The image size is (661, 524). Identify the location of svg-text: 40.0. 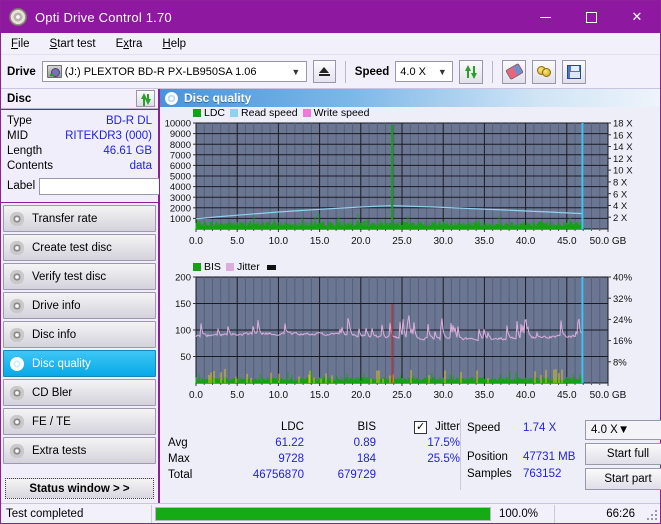
(526, 395).